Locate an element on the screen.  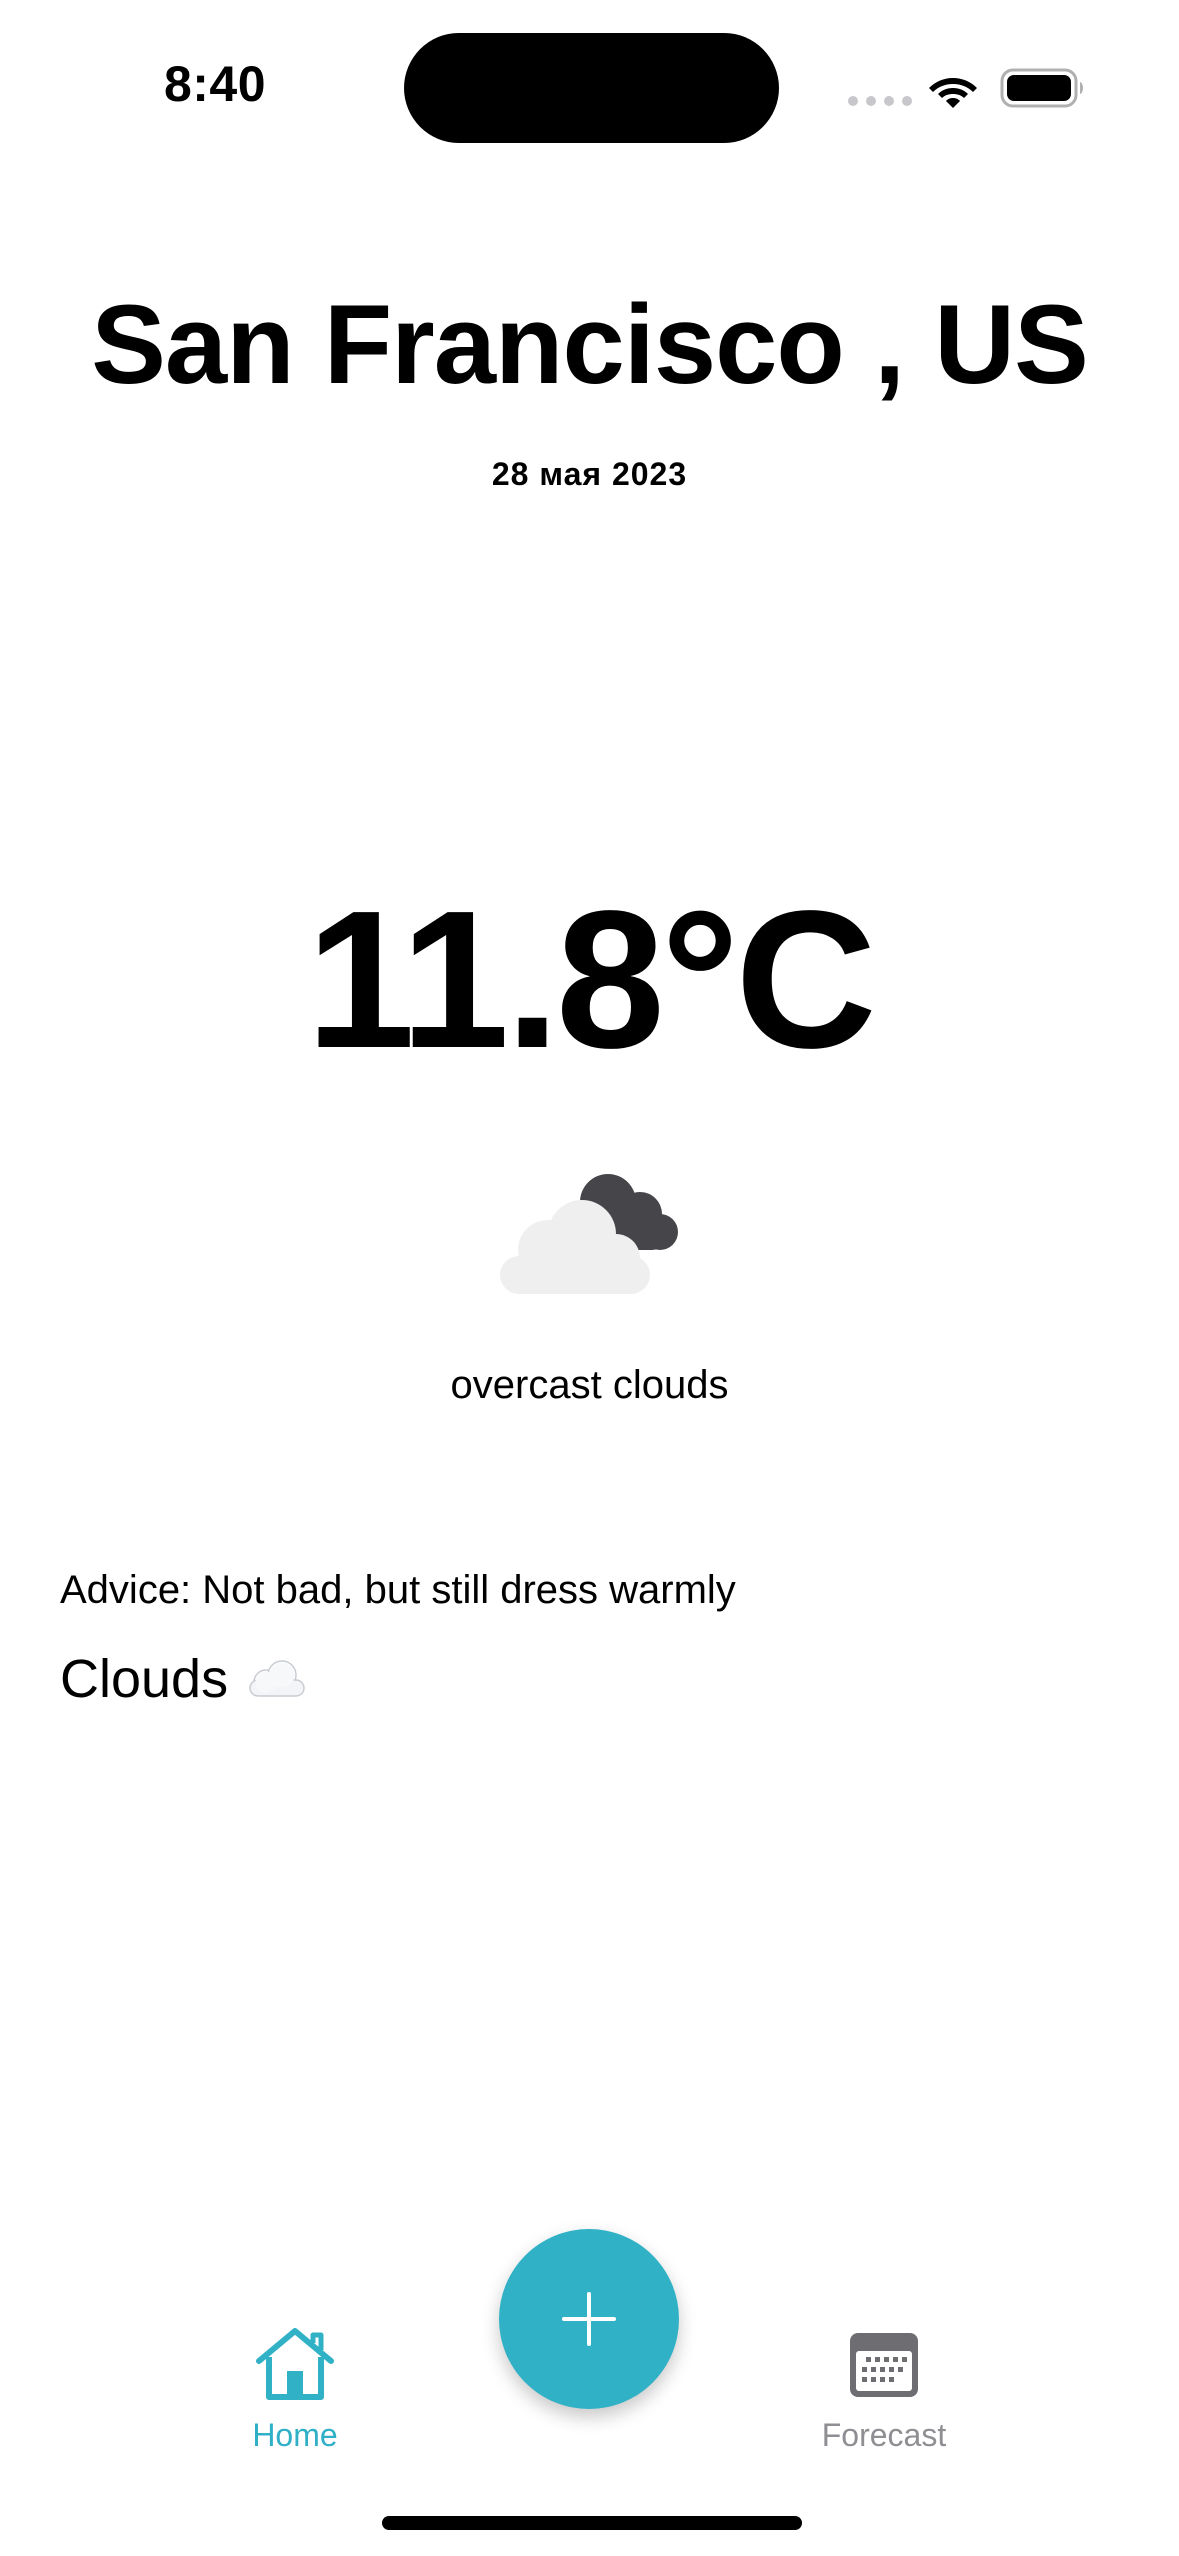
tab-forecast: Forecast is located at coordinates (884, 2389).